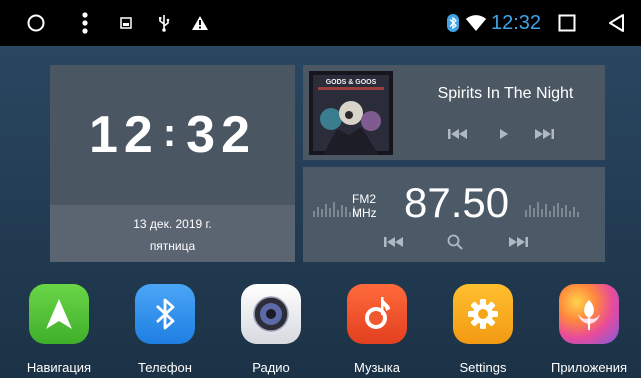 The height and width of the screenshot is (378, 641). I want to click on radio-search-icon, so click(455, 242).